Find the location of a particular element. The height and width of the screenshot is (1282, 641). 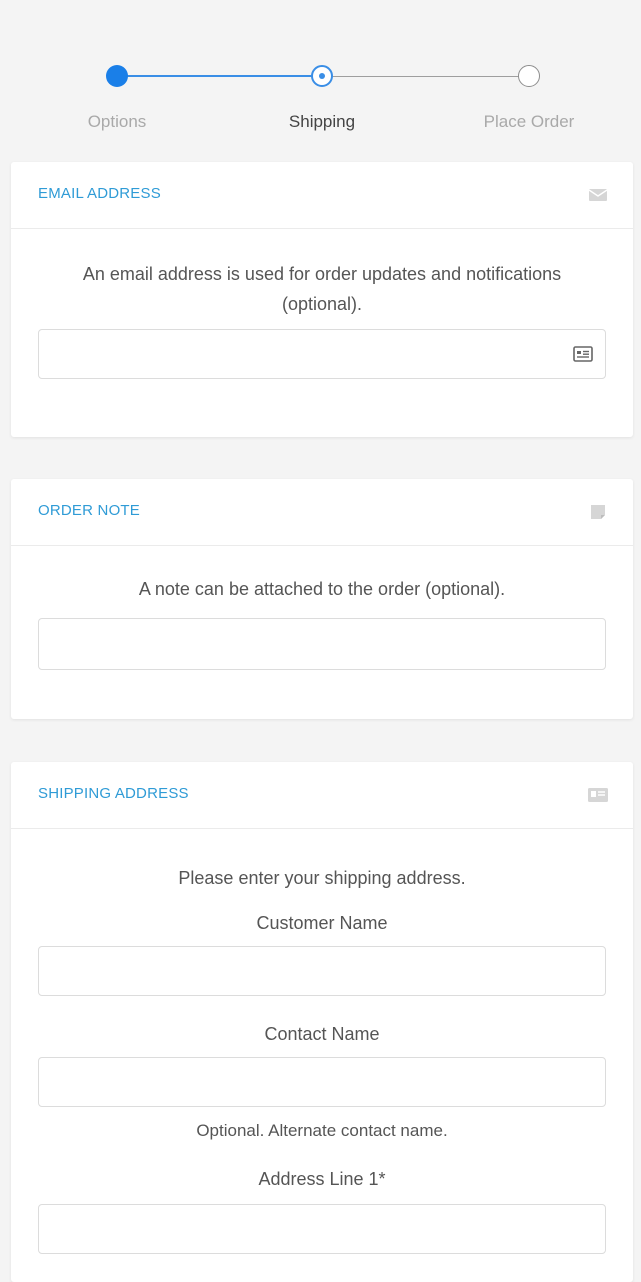

customer-name-field is located at coordinates (322, 971).